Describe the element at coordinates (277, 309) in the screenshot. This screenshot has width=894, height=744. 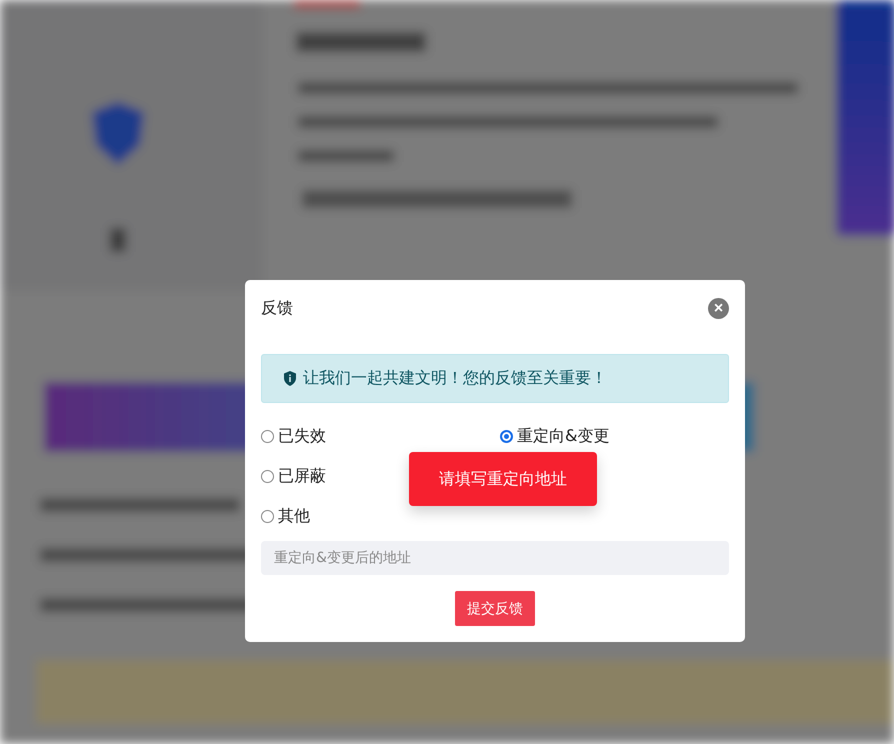
I see `dialog-title: 反馈` at that location.